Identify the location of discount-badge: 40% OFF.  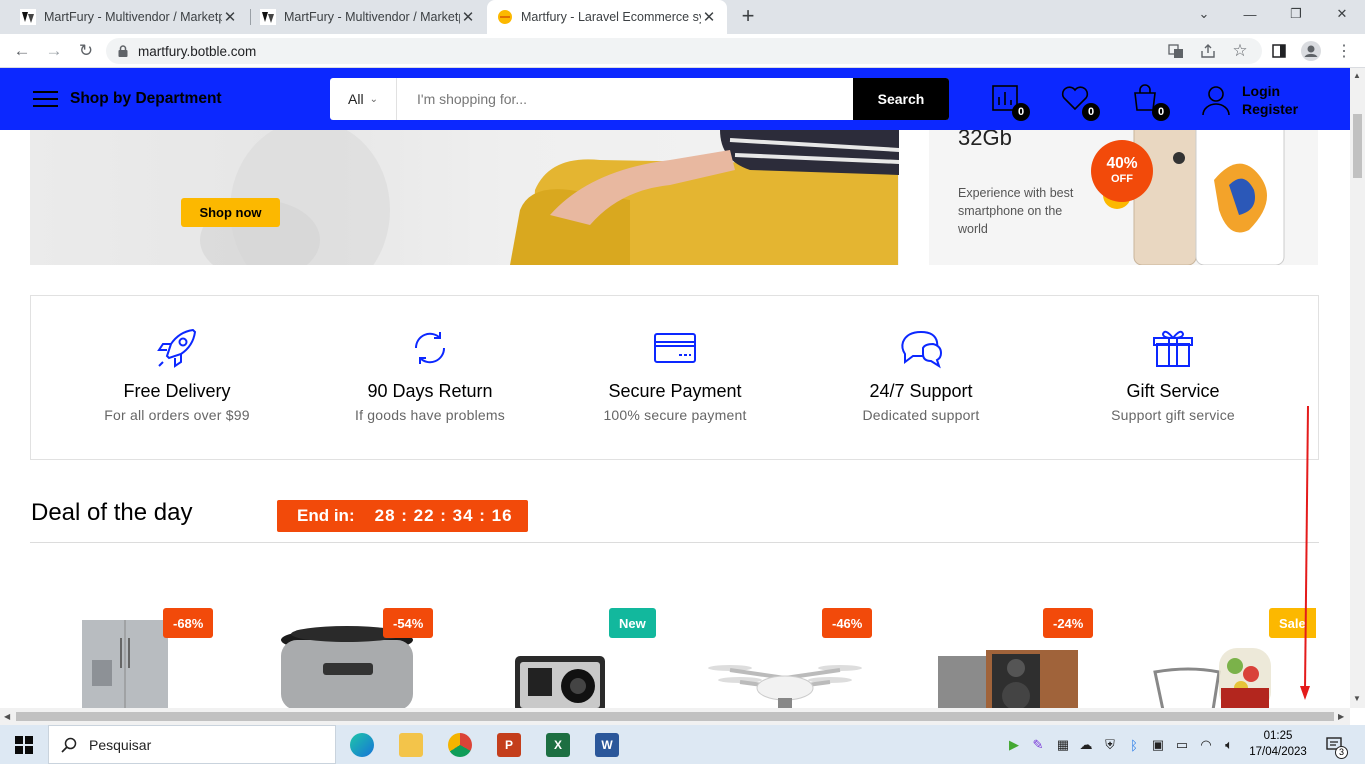
(1122, 171).